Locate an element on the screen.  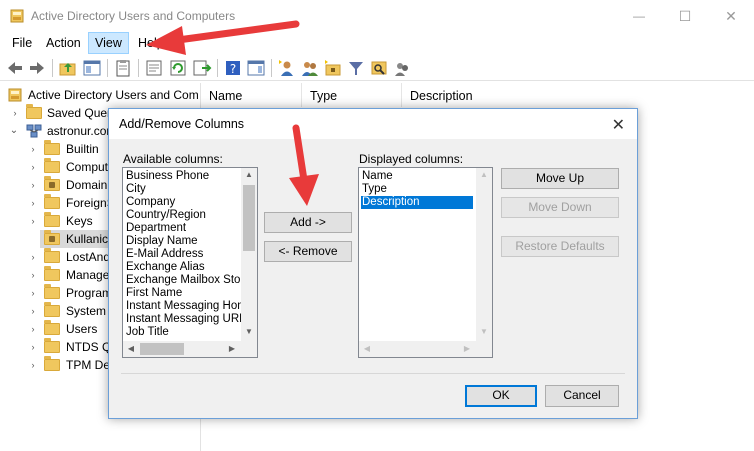
list-item: Job Title is located at coordinates (147, 332).